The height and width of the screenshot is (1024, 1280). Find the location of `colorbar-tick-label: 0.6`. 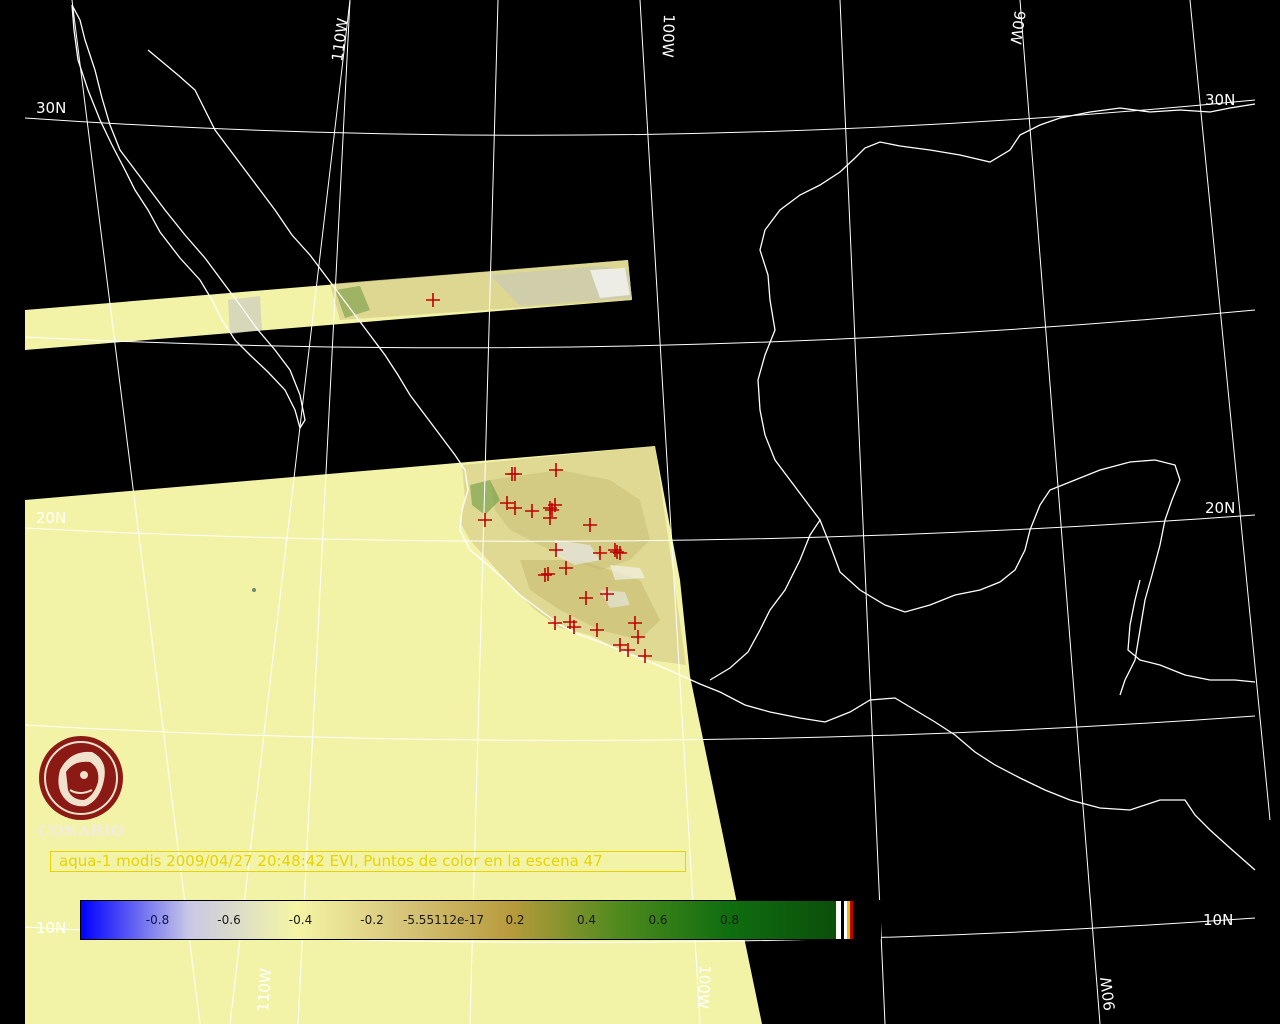

colorbar-tick-label: 0.6 is located at coordinates (658, 920).